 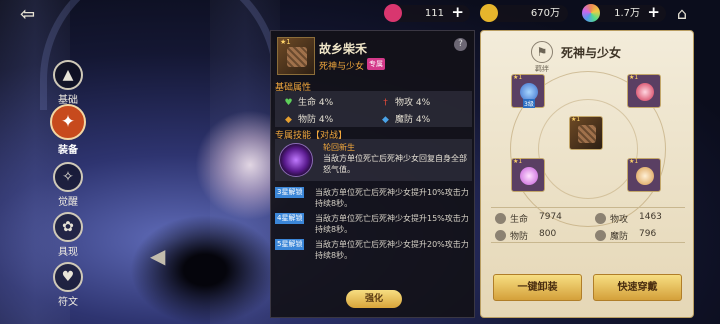 I want to click on resource-gold: 670万, so click(x=524, y=13).